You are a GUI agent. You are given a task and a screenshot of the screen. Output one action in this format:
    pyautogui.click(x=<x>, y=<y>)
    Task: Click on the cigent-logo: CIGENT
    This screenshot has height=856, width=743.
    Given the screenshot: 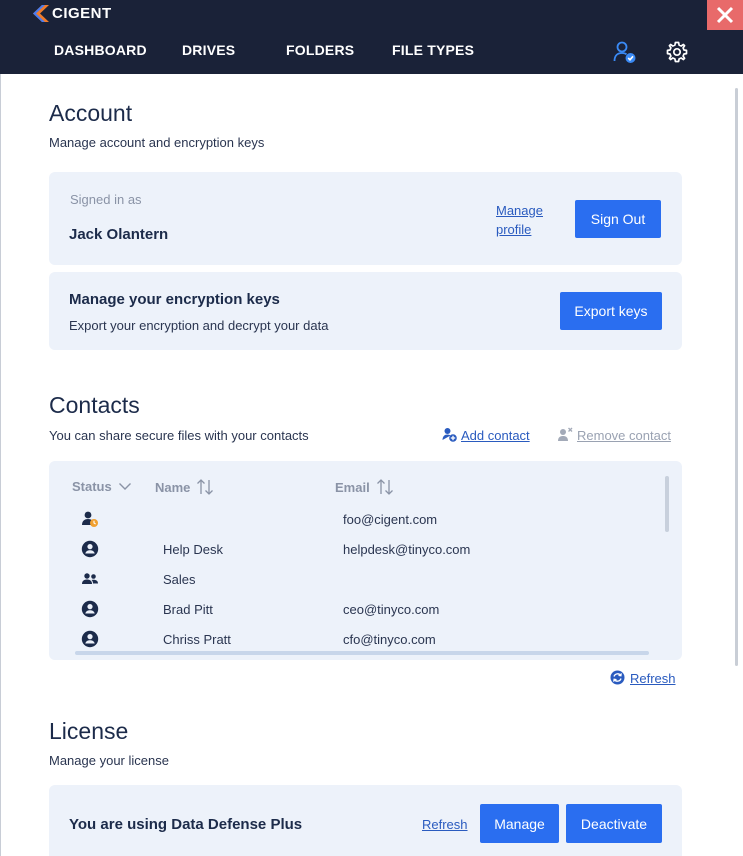 What is the action you would take?
    pyautogui.click(x=72, y=13)
    